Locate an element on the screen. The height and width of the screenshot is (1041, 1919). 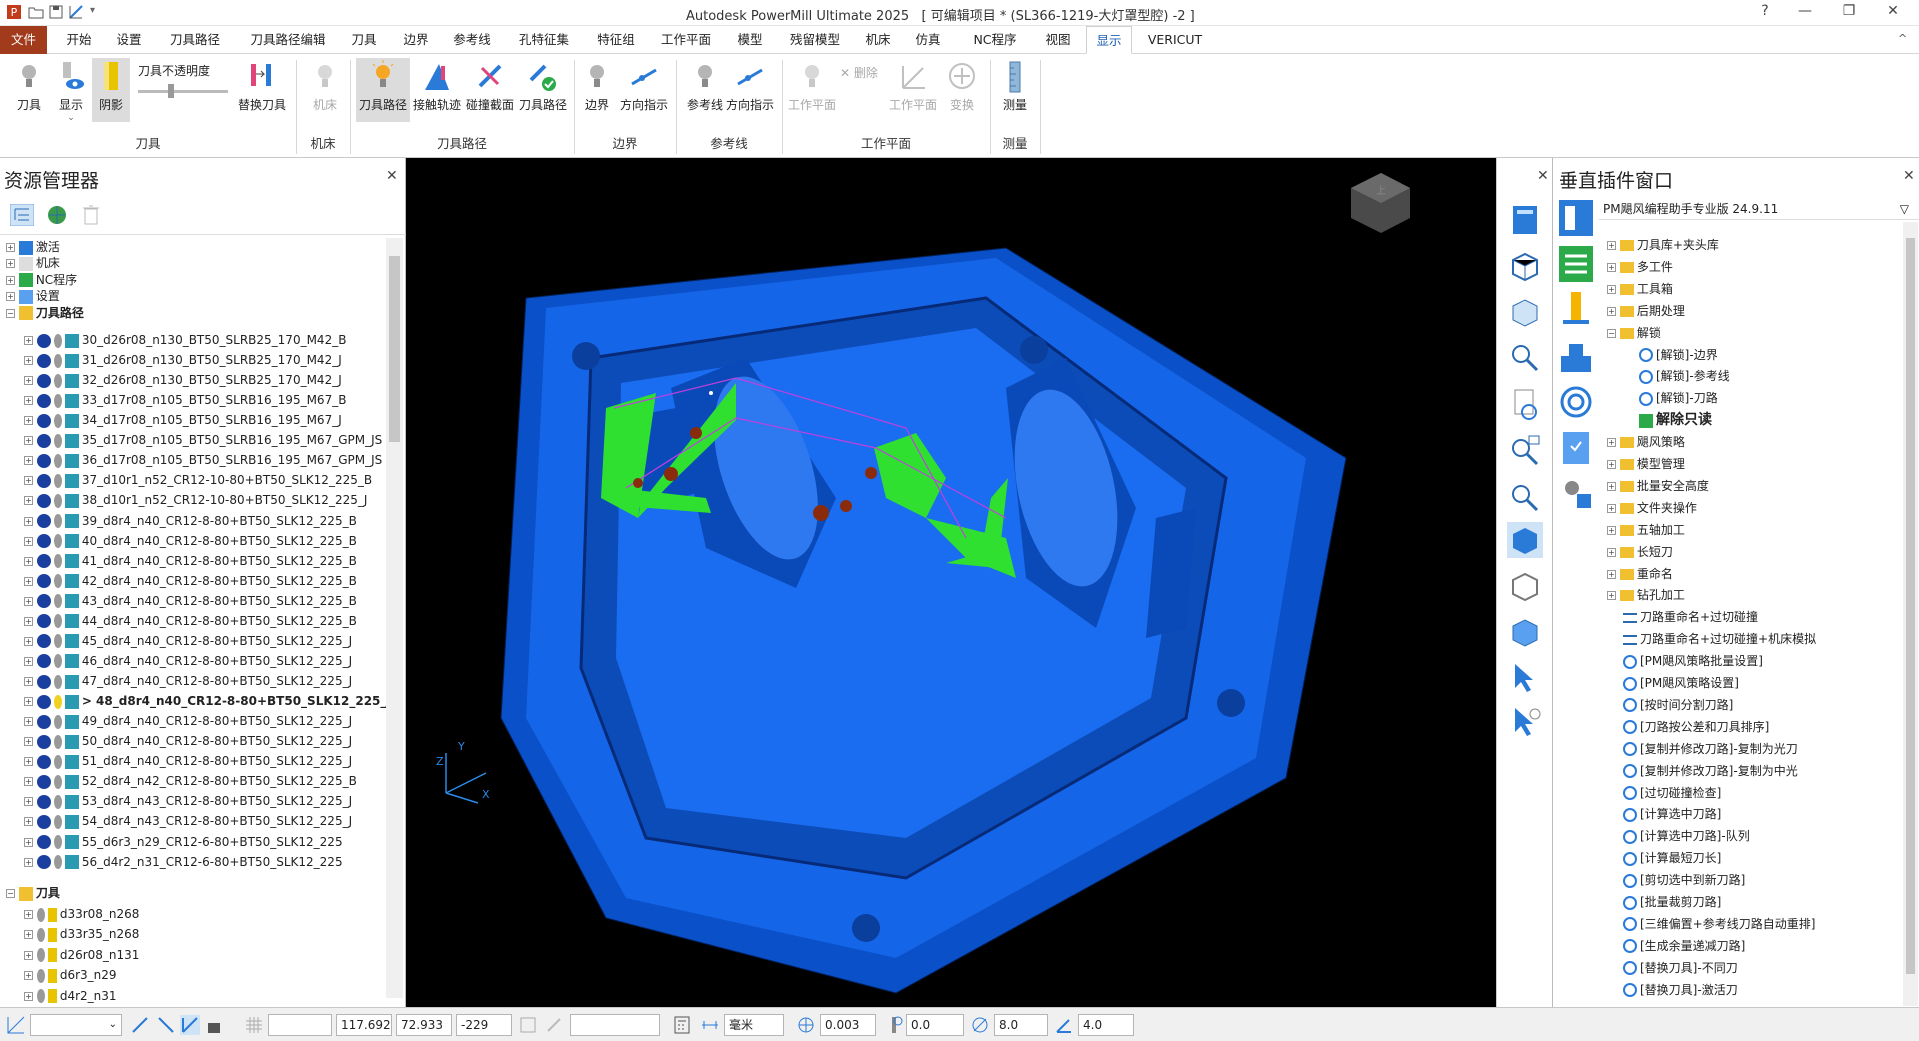
collapse-ribbon-icon: ^ is located at coordinates (1902, 38).